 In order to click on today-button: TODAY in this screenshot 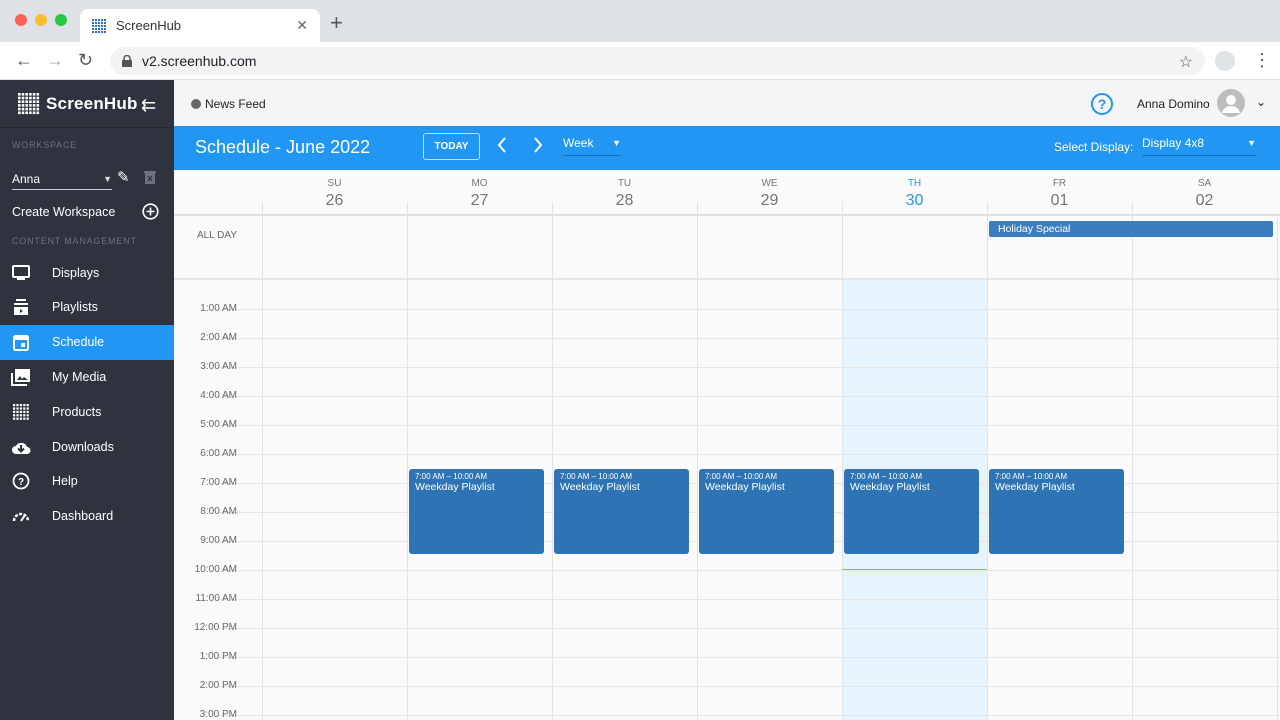, I will do `click(451, 146)`.